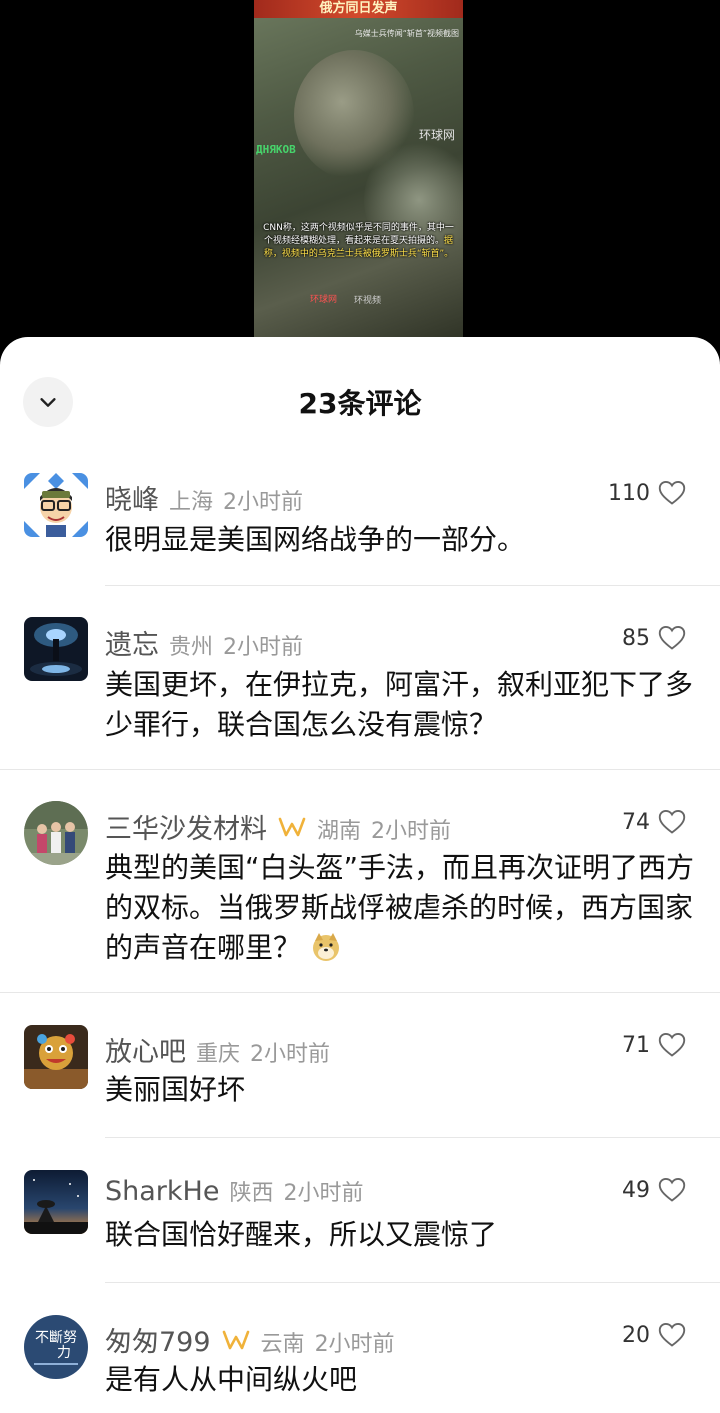 This screenshot has height=1413, width=720. What do you see at coordinates (399, 704) in the screenshot?
I see `comment-text: 美国更坏，在伊拉克，阿富汗，叙利亚犯下了多少罪行，联合国怎么没有震惊？` at bounding box center [399, 704].